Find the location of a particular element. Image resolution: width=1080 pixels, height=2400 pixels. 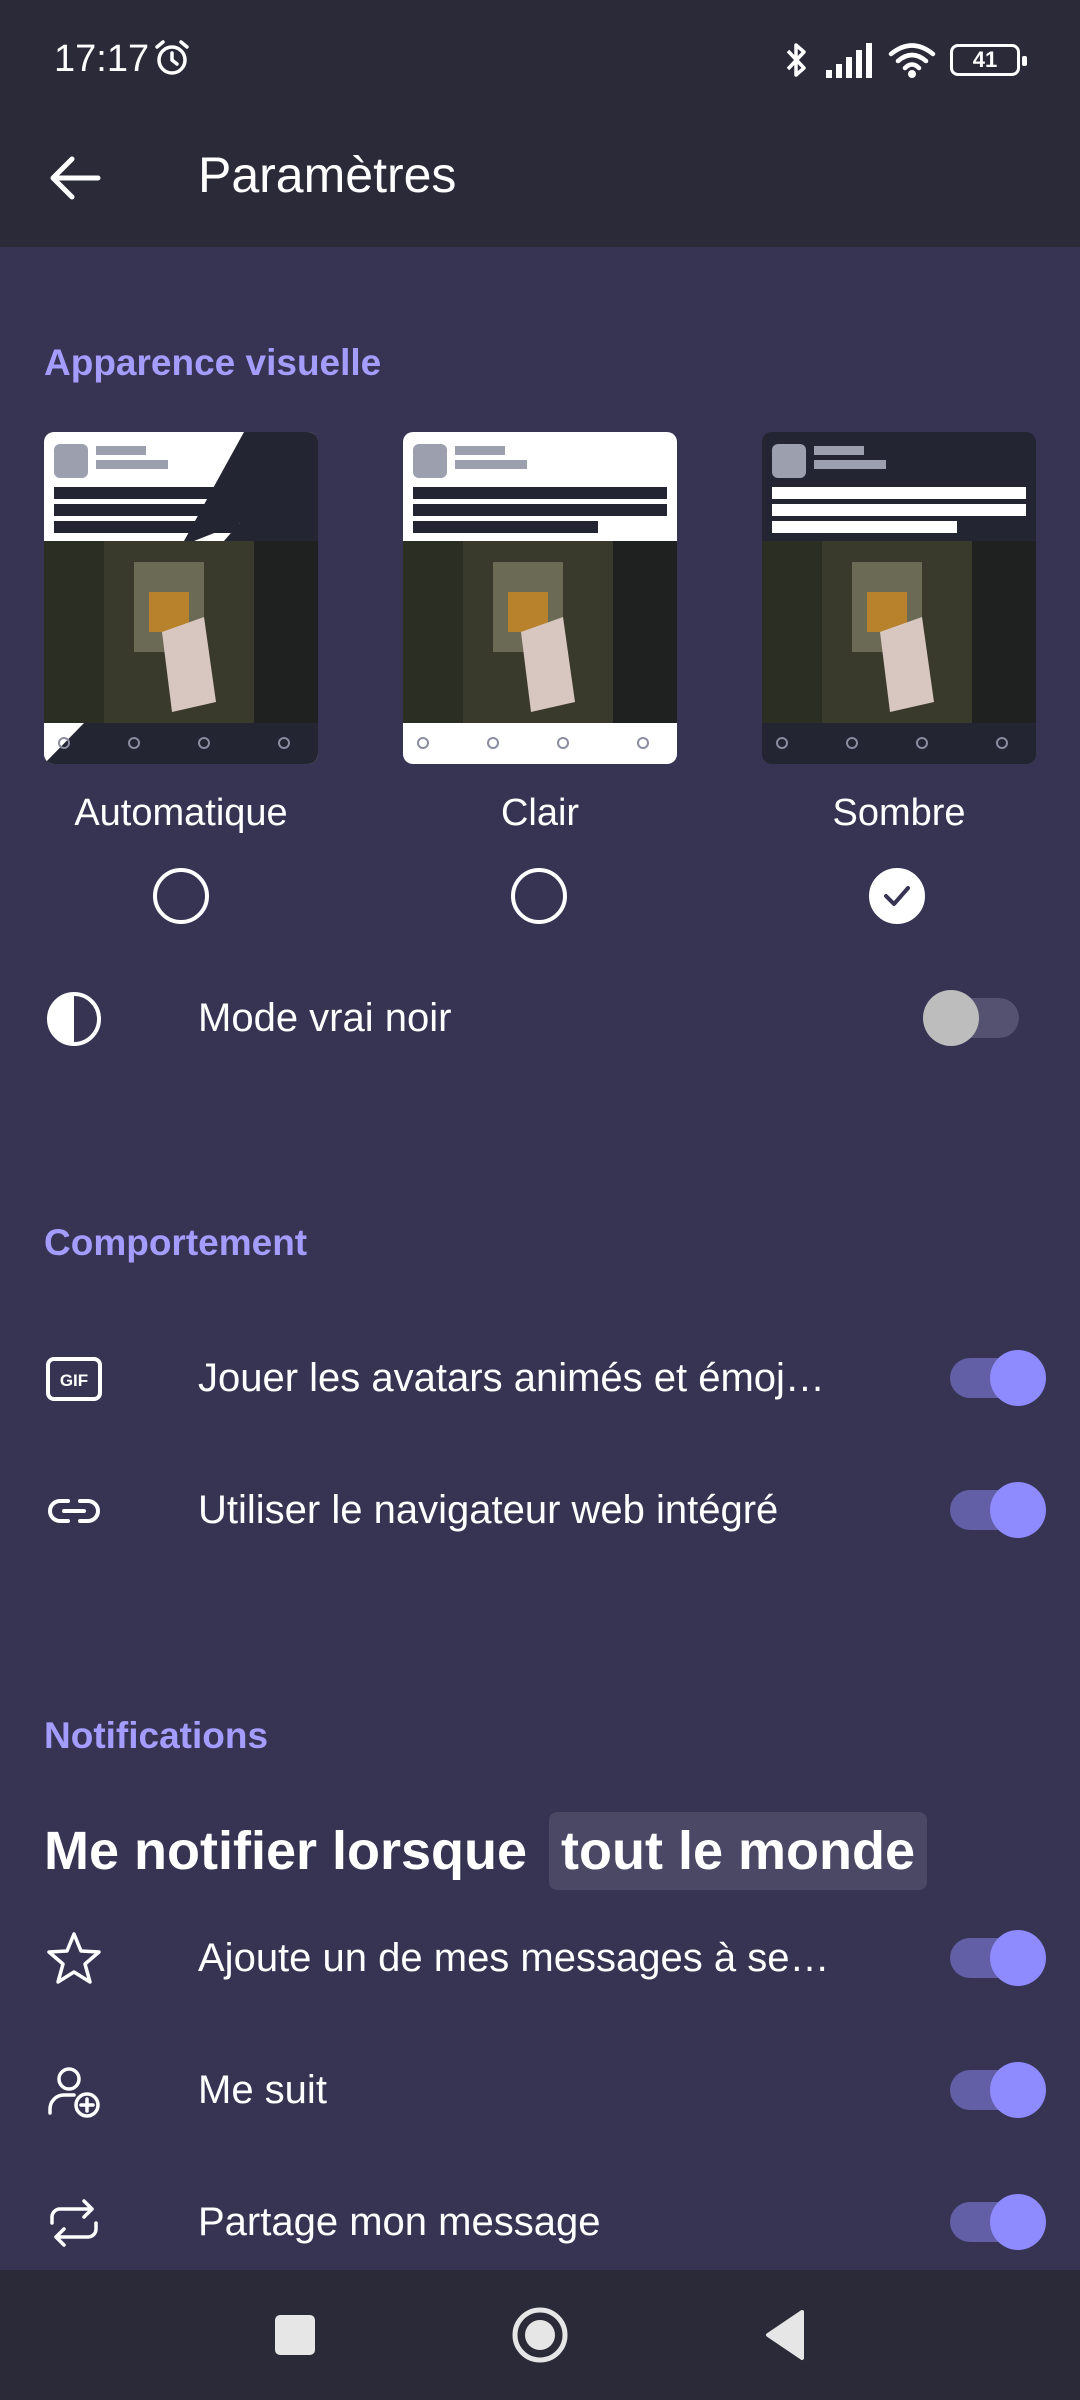

follow-notification-toggle is located at coordinates (998, 2090).